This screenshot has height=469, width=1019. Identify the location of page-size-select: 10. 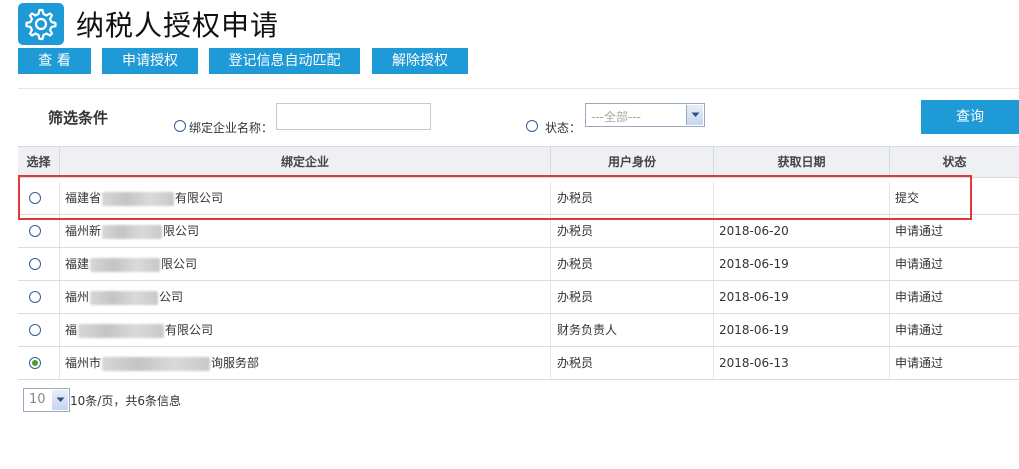
(46, 400).